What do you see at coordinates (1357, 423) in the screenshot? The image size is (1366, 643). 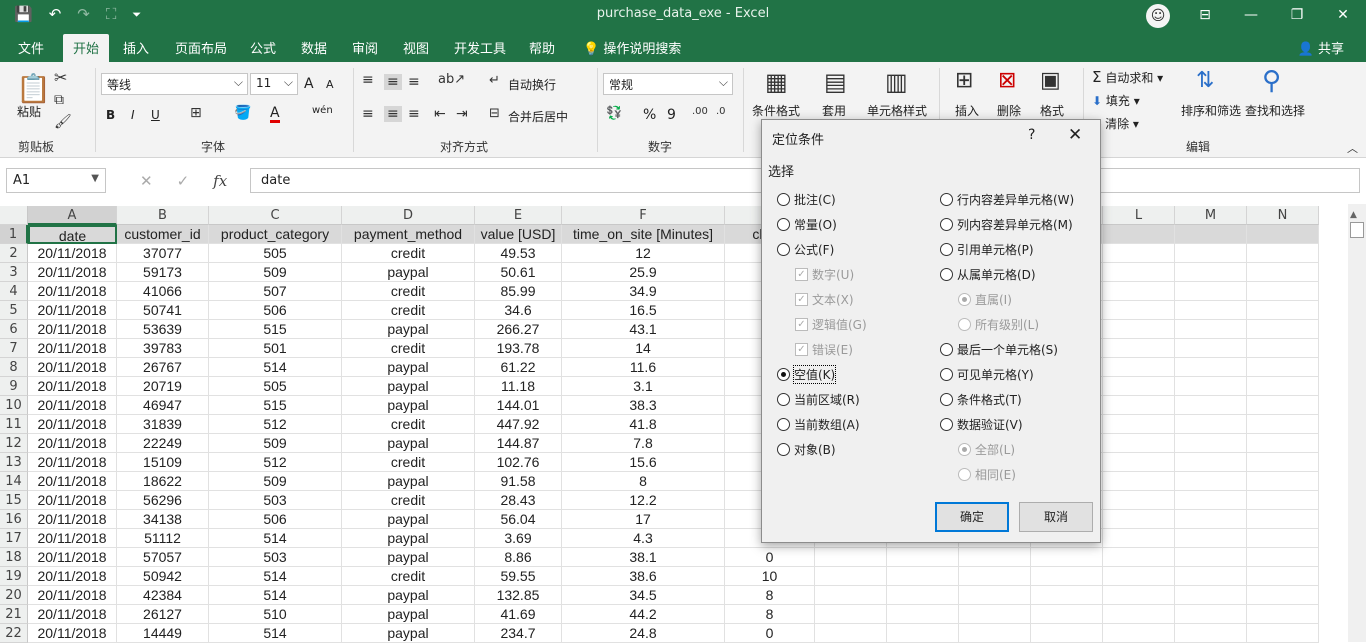 I see `vertical-scrollbar: ▲` at bounding box center [1357, 423].